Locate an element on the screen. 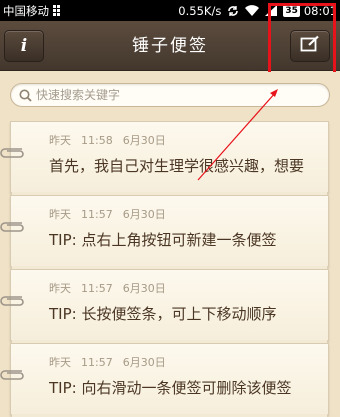 The image size is (340, 417). network-speed: 0.55K/s is located at coordinates (200, 10).